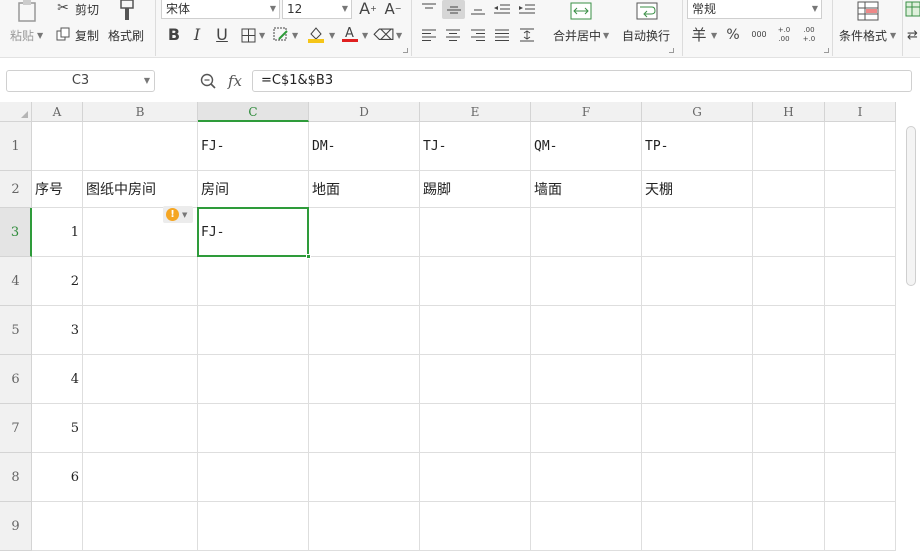 The image size is (920, 557). I want to click on cell-c7, so click(253, 428).